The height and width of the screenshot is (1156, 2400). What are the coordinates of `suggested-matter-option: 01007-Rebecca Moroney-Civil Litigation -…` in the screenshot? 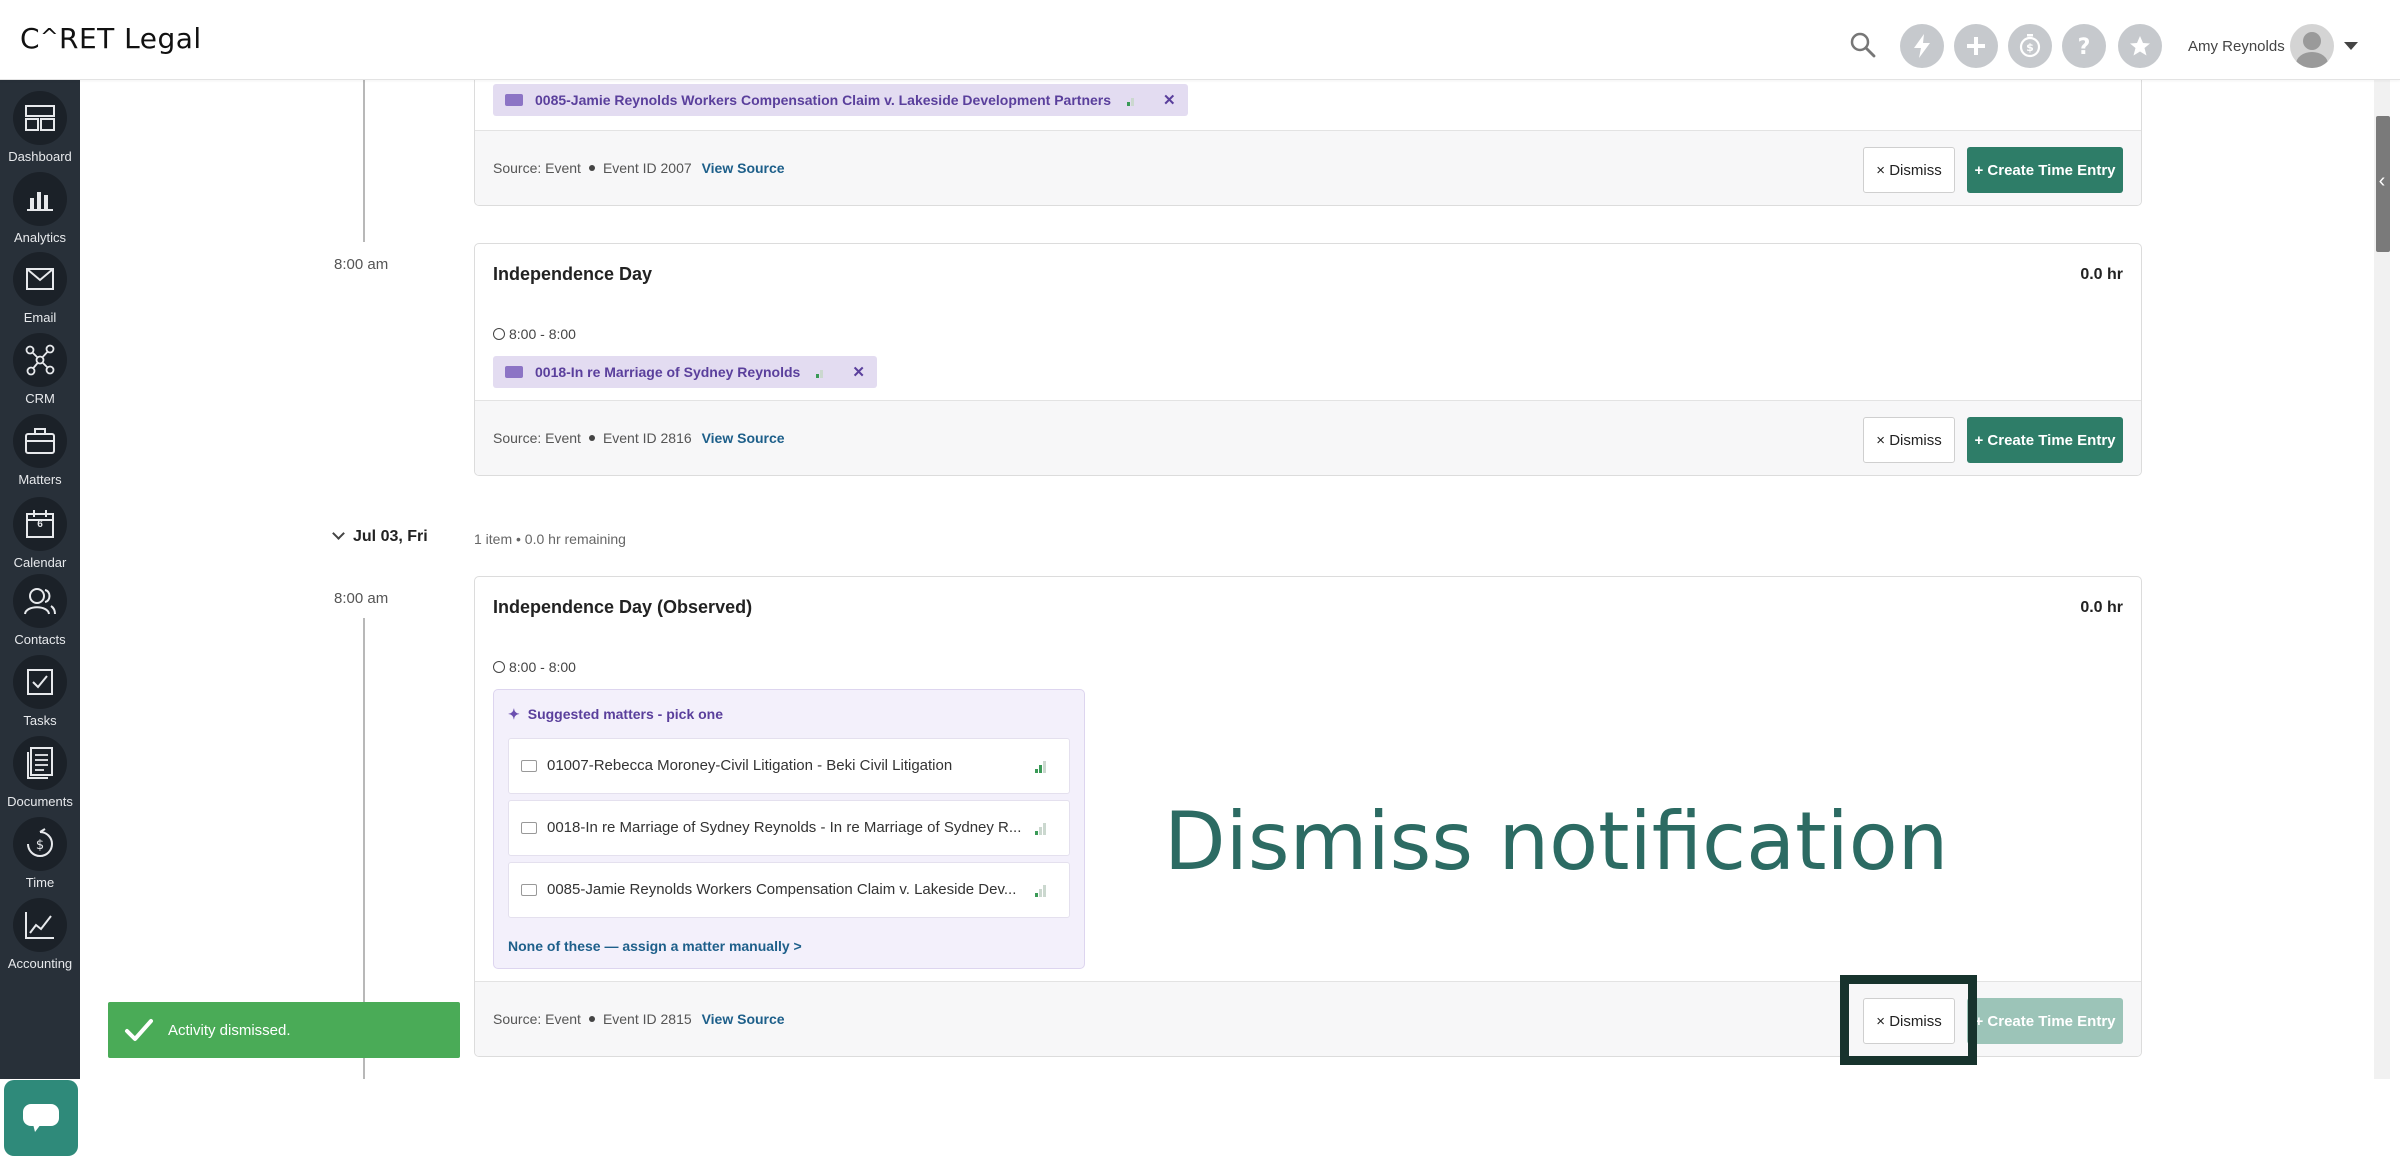 It's located at (789, 766).